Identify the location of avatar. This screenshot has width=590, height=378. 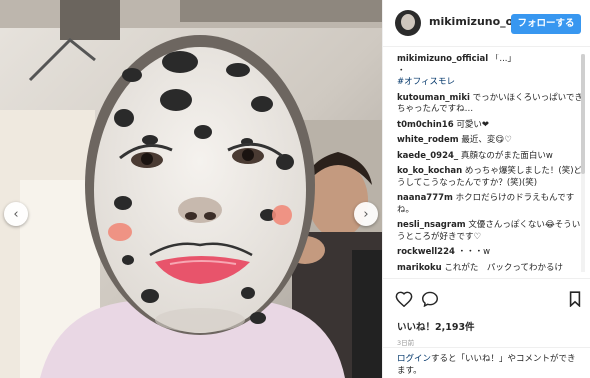
(408, 23).